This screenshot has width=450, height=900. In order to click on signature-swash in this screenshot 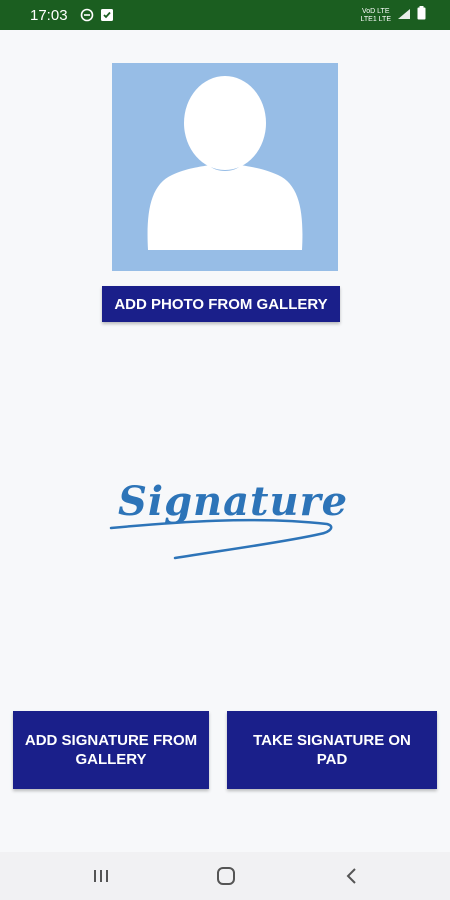, I will do `click(221, 539)`.